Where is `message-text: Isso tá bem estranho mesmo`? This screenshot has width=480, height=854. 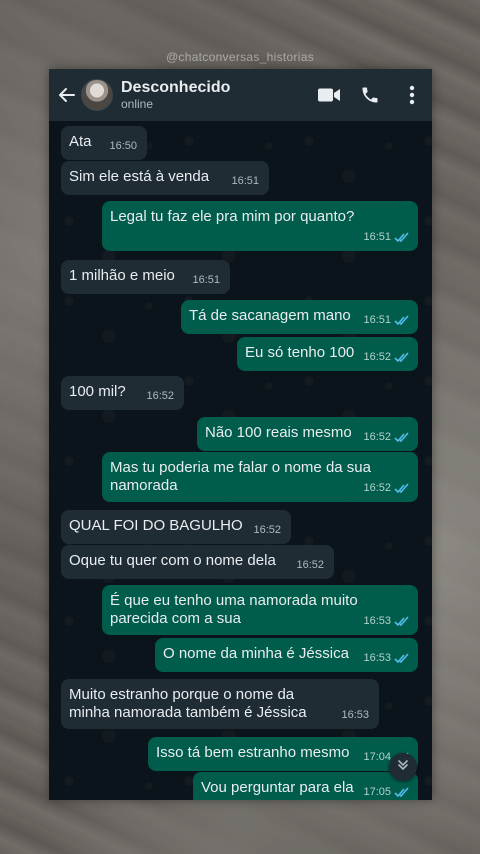 message-text: Isso tá bem estranho mesmo is located at coordinates (253, 752).